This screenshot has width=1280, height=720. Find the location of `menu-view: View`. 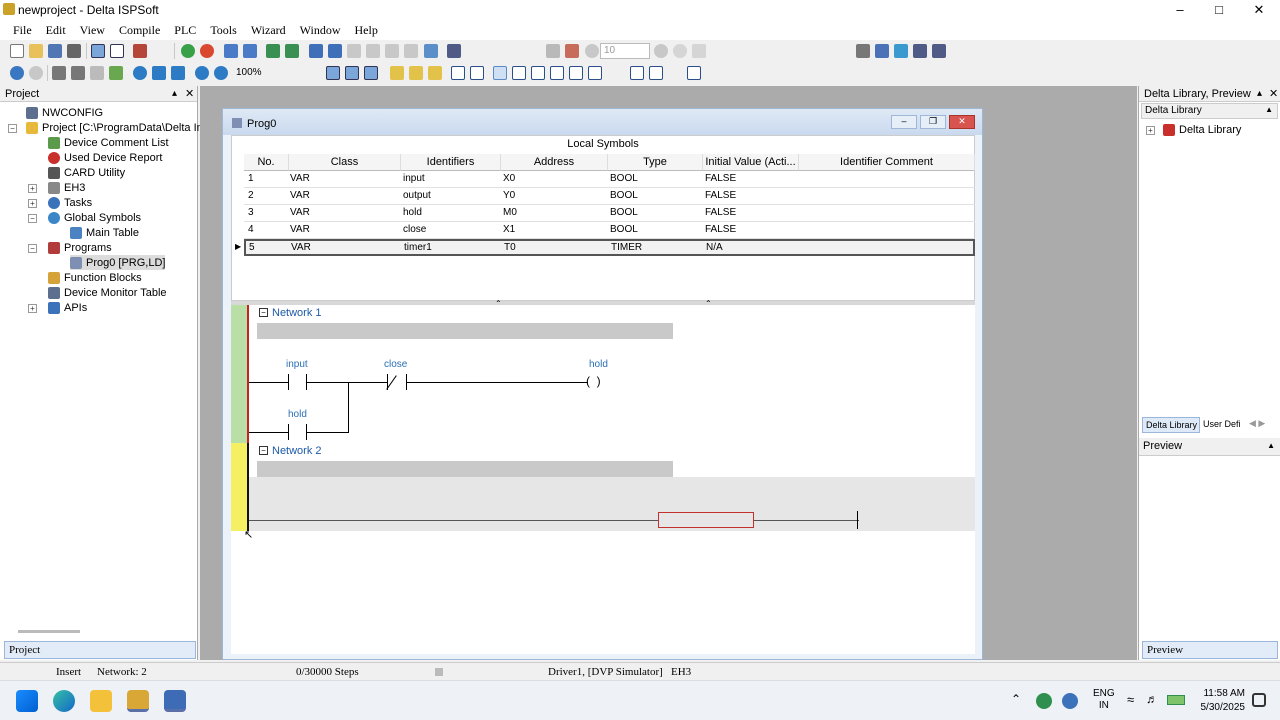

menu-view: View is located at coordinates (92, 30).